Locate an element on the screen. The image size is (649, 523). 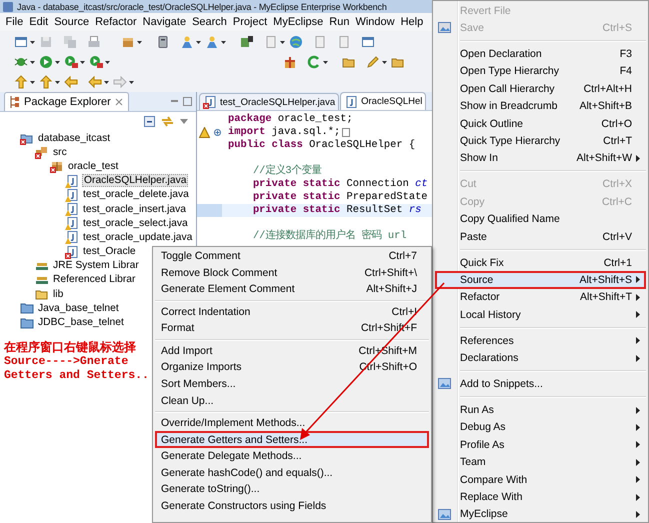
menu-item: Source is located at coordinates (72, 22).